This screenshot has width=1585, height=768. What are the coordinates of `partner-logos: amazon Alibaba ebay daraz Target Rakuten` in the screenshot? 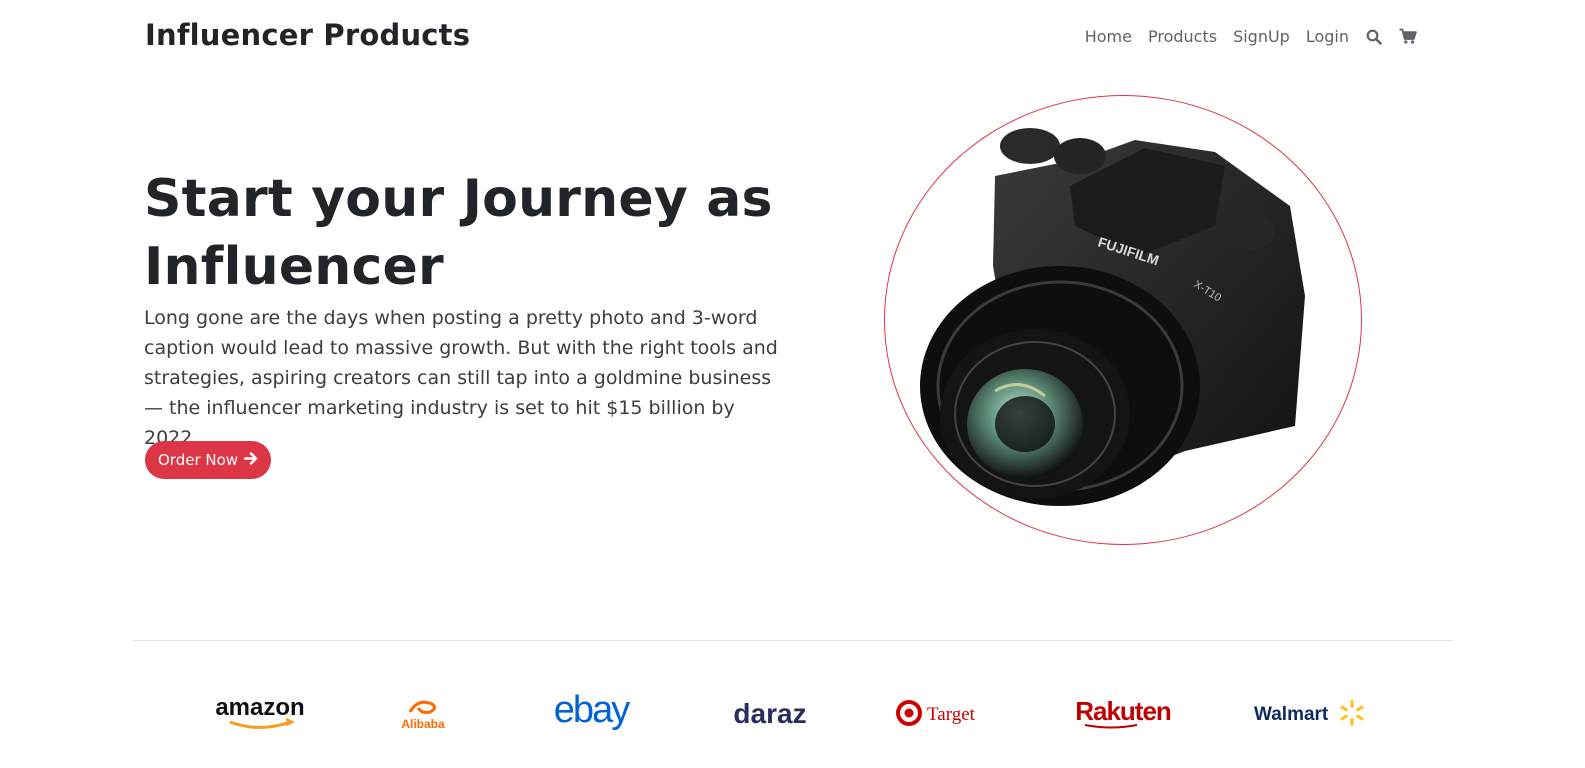 It's located at (792, 713).